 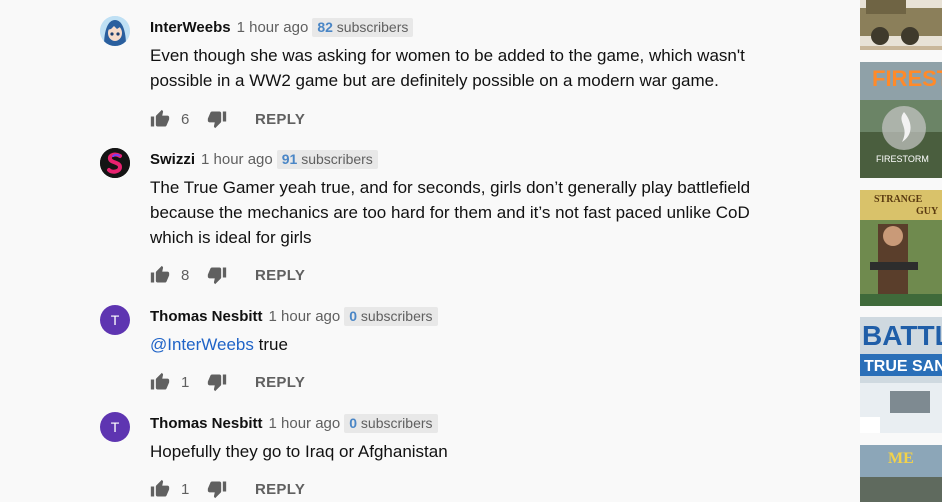 What do you see at coordinates (227, 119) in the screenshot?
I see `comment-actions: 6 REPLY` at bounding box center [227, 119].